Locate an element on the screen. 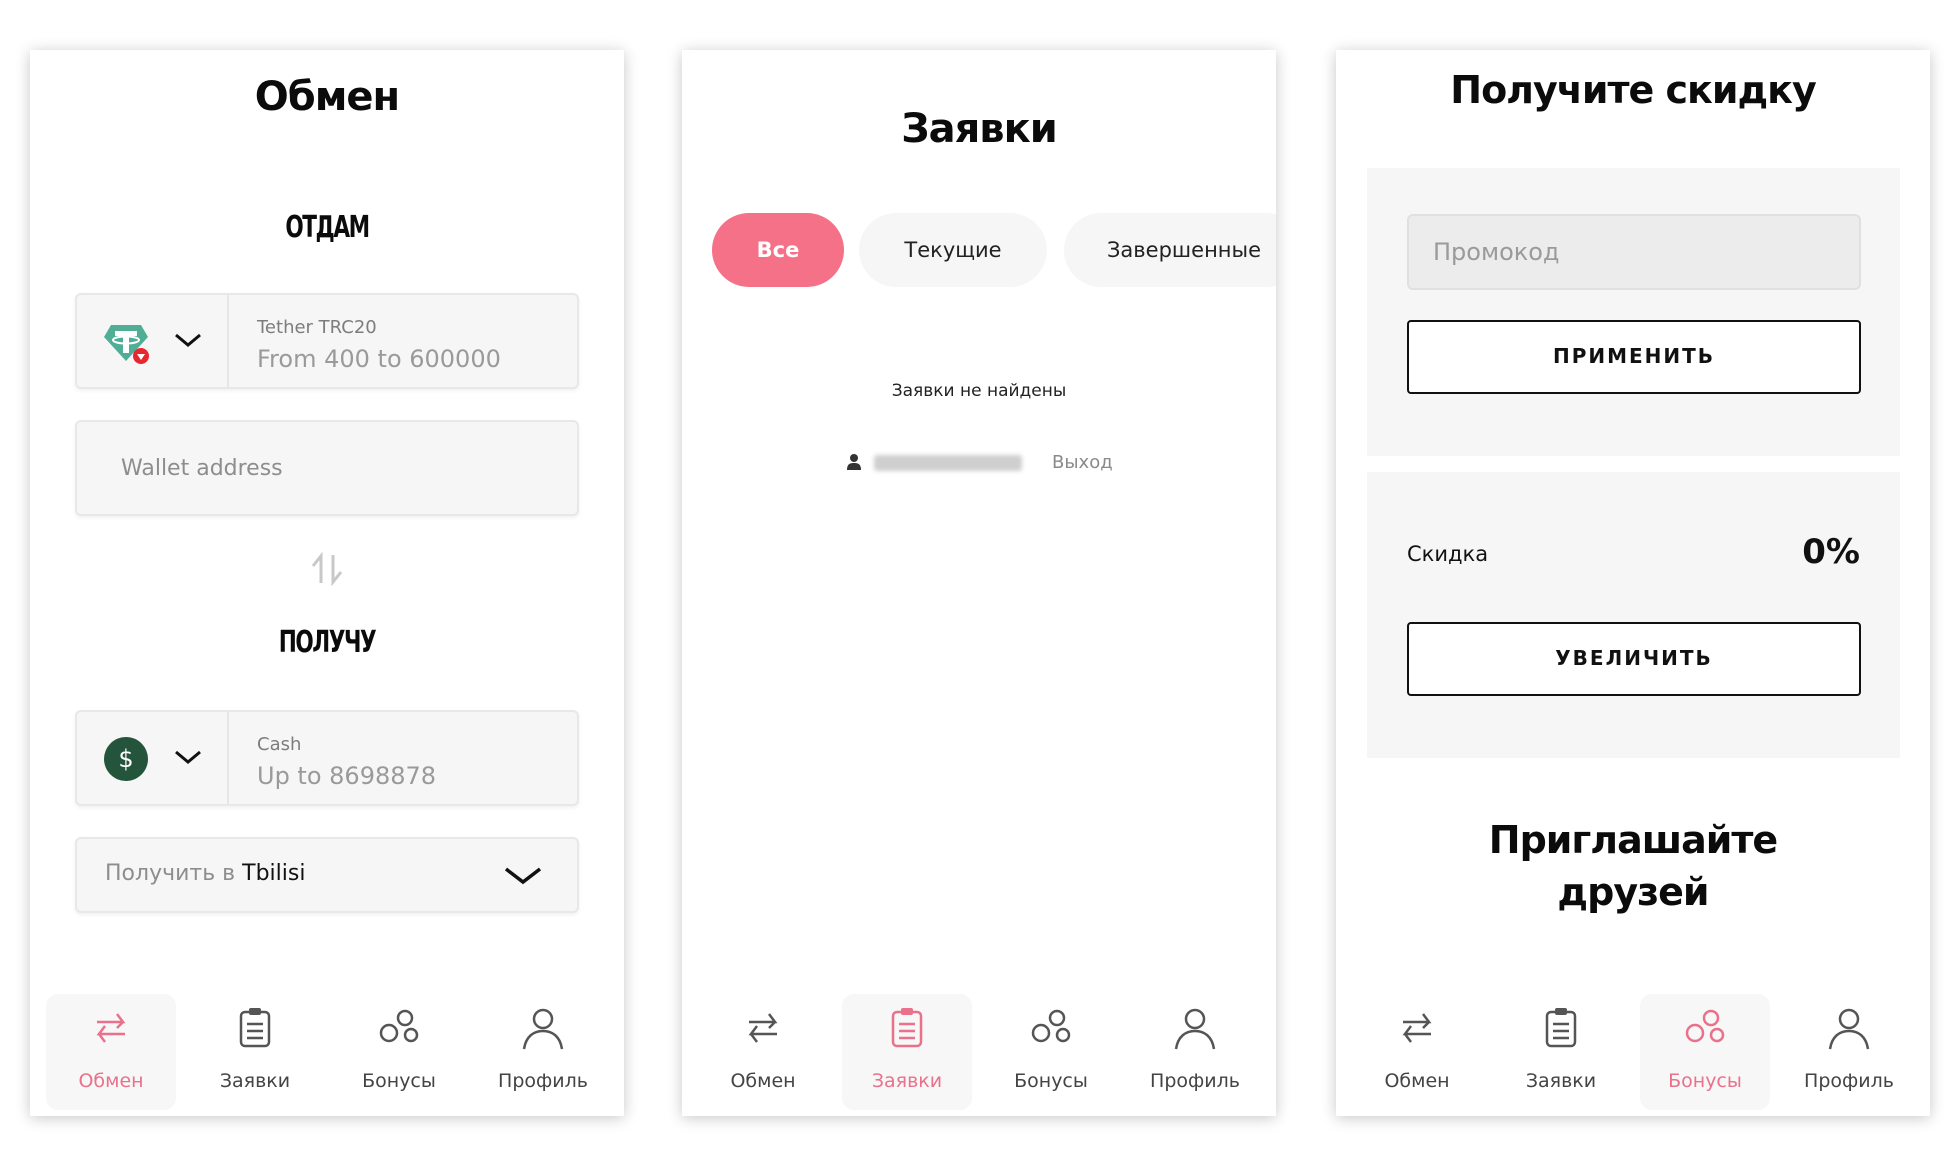  dollar-icon: $ is located at coordinates (126, 759).